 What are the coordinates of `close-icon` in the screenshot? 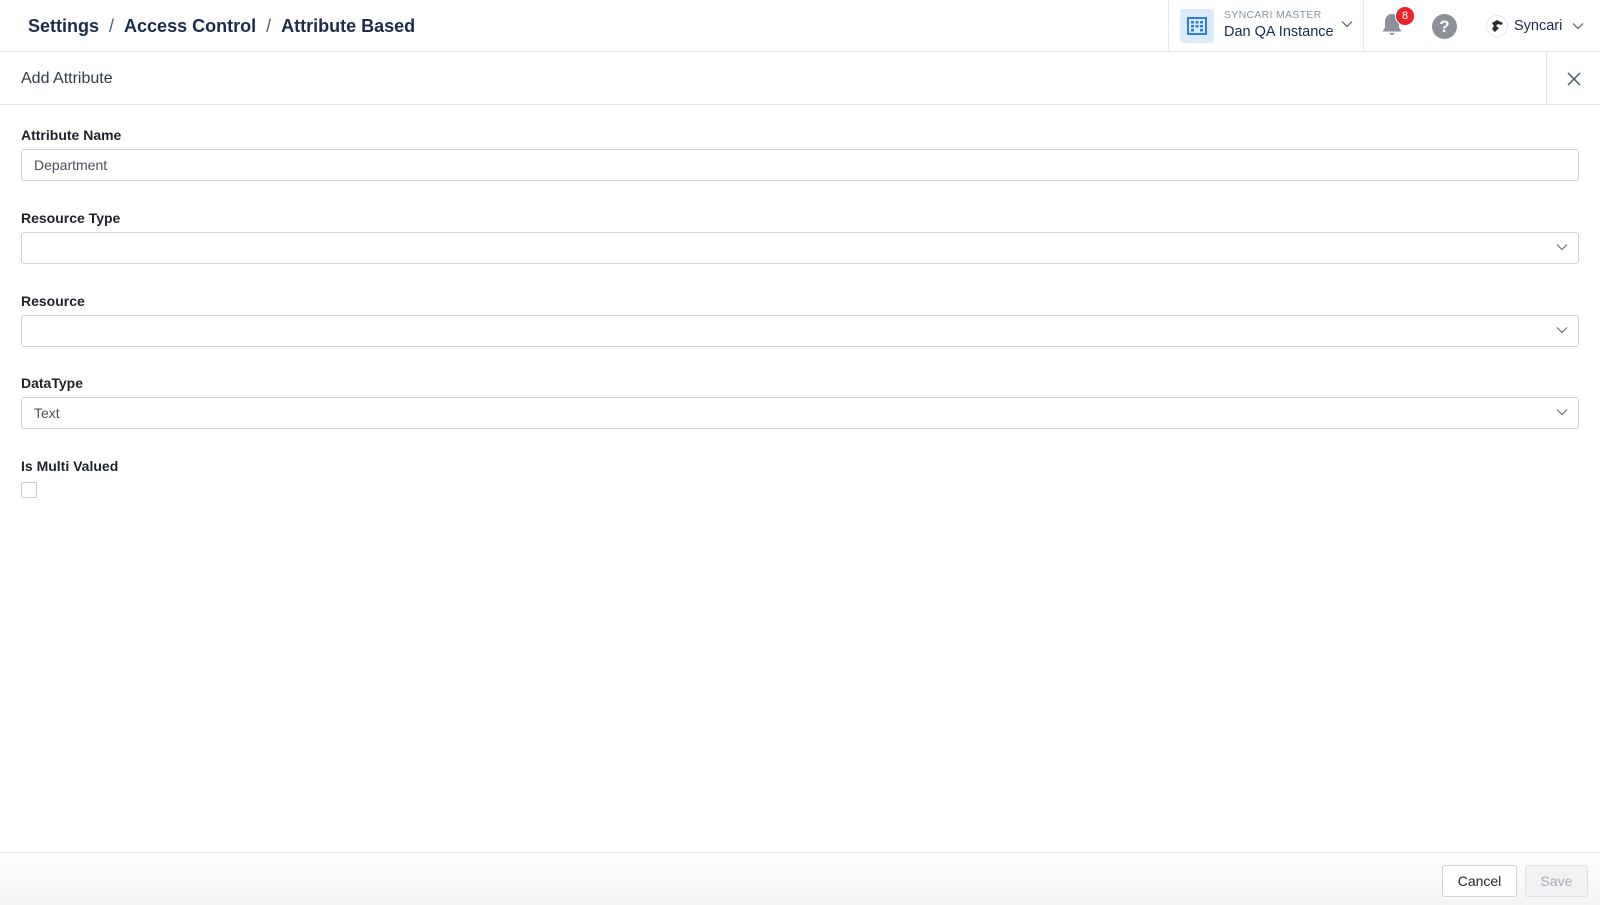 It's located at (1573, 78).